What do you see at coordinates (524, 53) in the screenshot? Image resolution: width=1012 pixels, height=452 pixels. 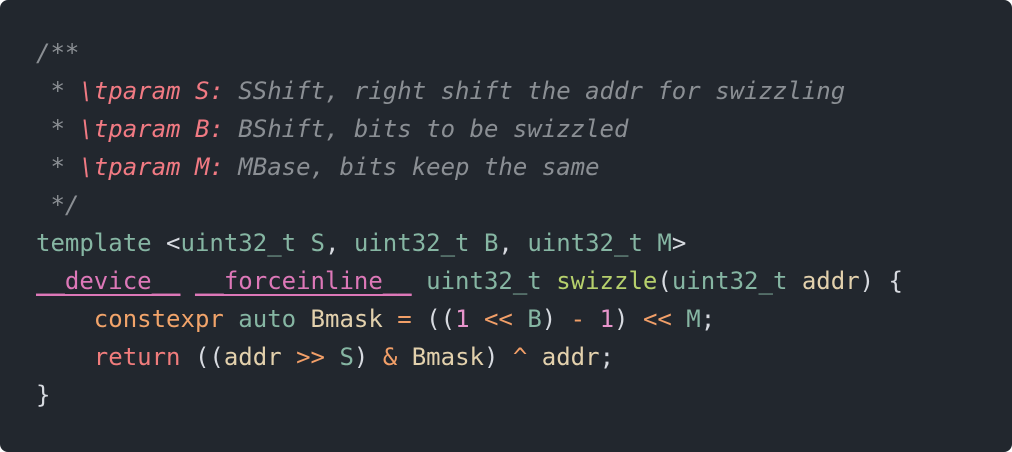 I see `code-line: /**` at bounding box center [524, 53].